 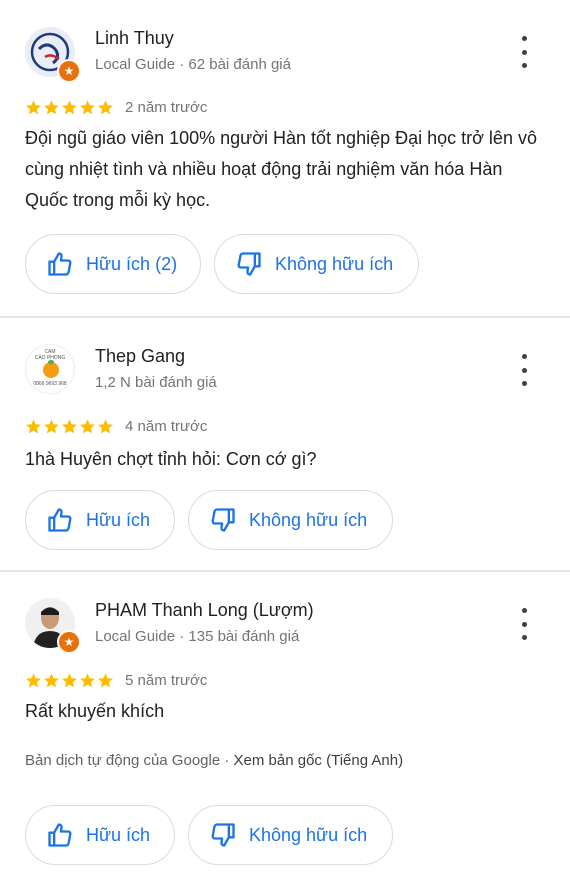 I want to click on reviewer-name: Linh Thuy, so click(x=134, y=38).